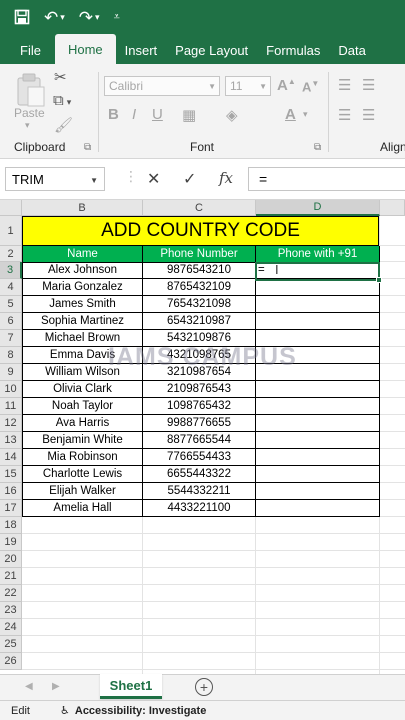 The width and height of the screenshot is (405, 720). Describe the element at coordinates (11, 644) in the screenshot. I see `row-header-25: 25` at that location.